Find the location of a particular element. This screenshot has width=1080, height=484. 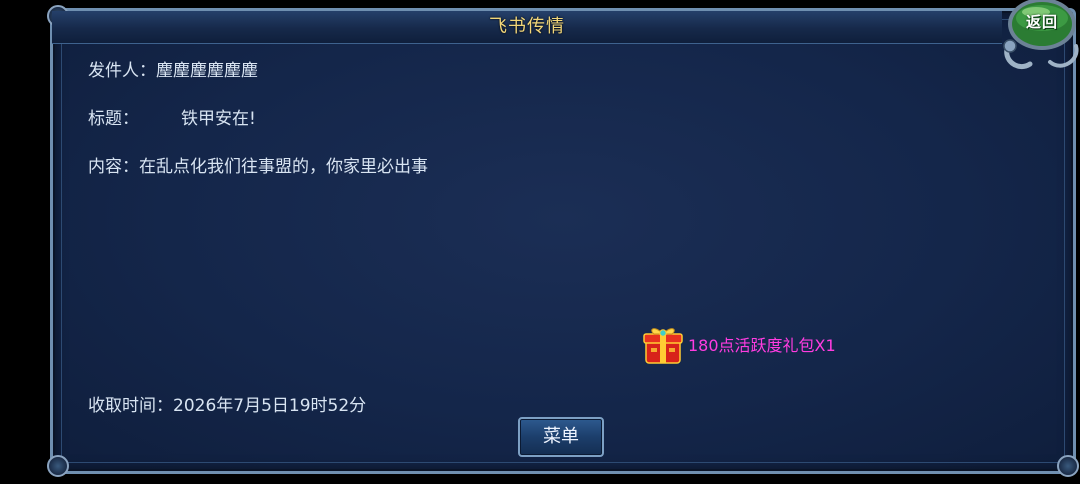

screen-edge is located at coordinates (22, 242).